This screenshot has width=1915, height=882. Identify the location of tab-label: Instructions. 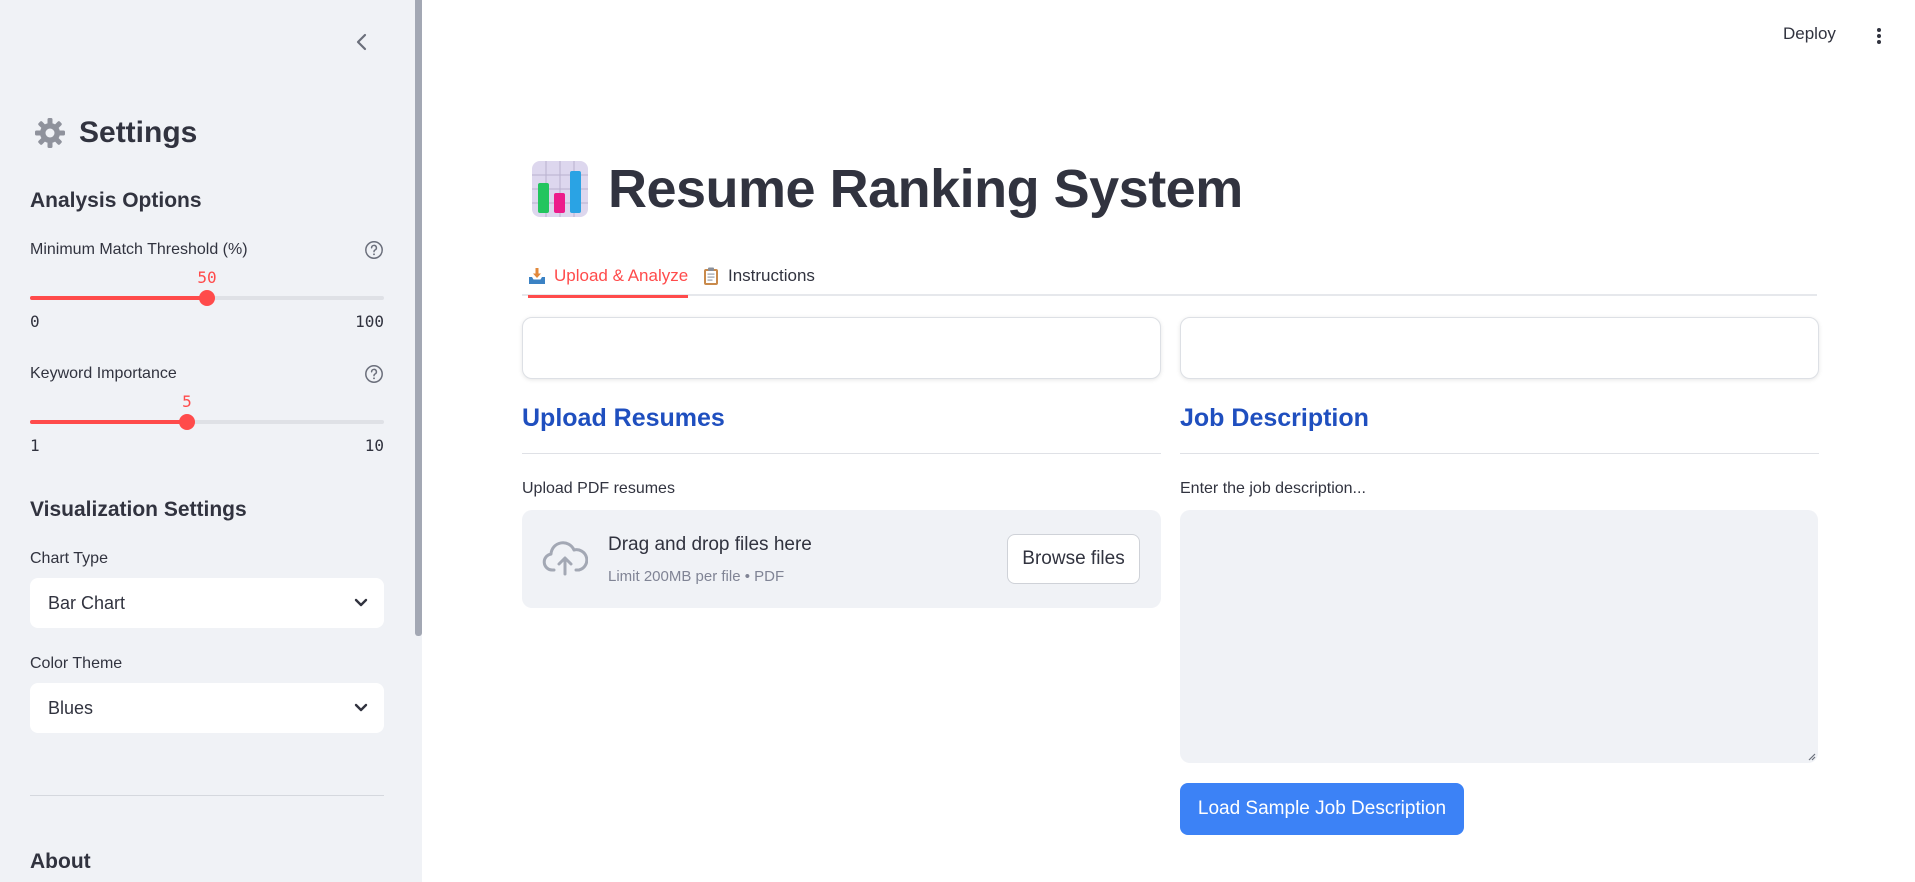
(771, 275).